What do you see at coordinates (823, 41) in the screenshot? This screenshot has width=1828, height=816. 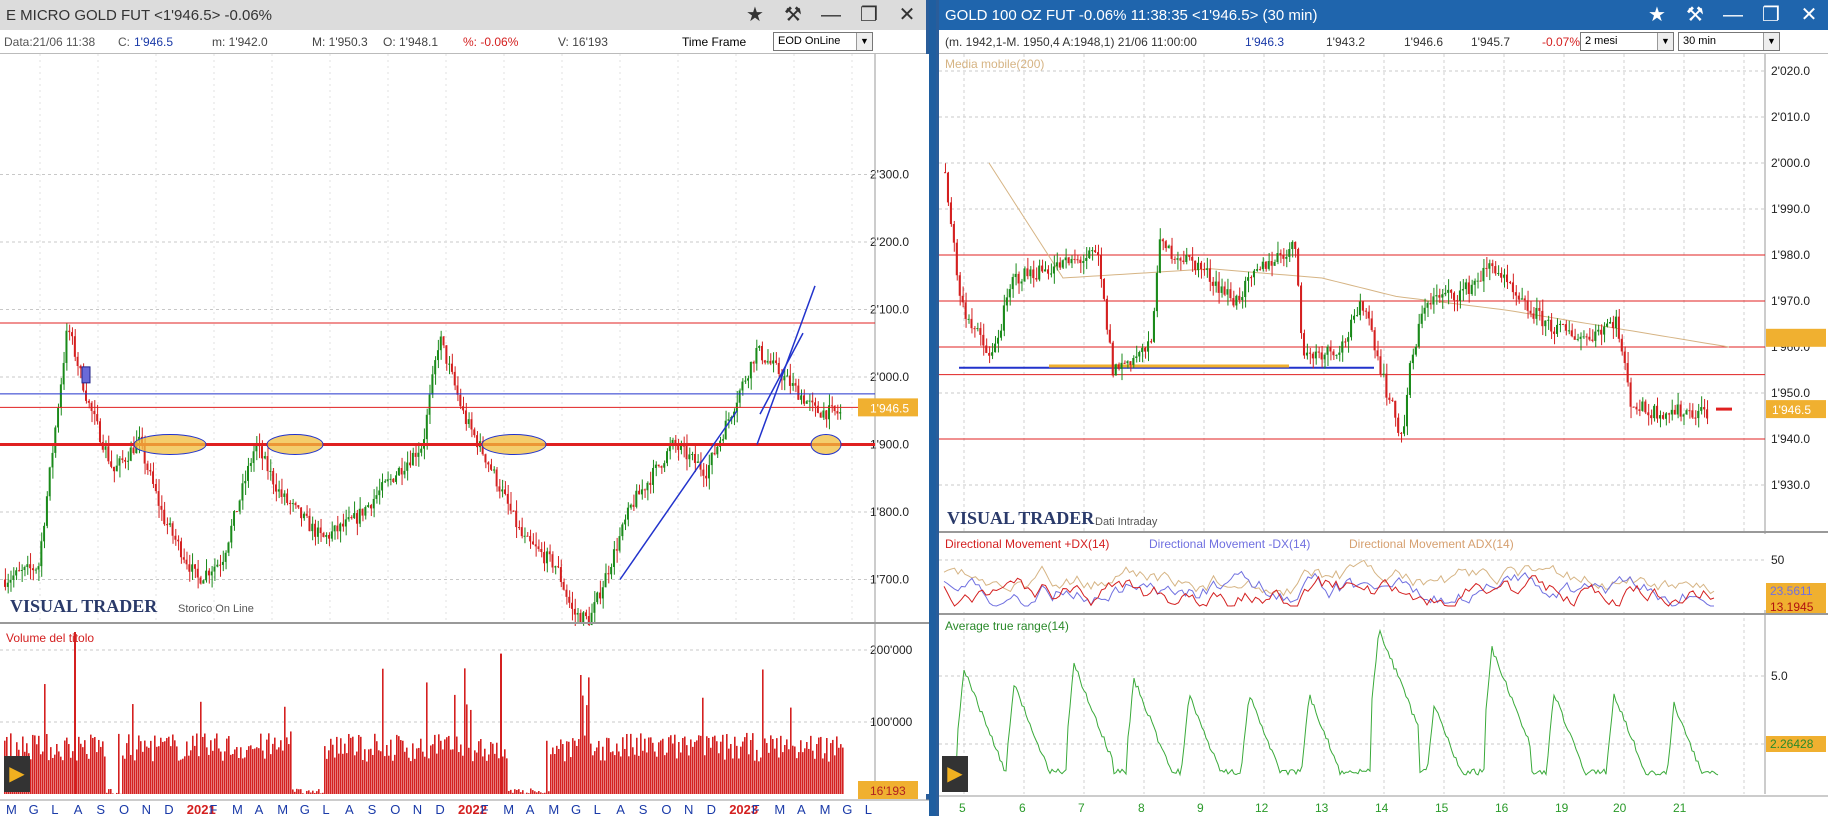 I see `timeframe-select: EOD OnLine ▼` at bounding box center [823, 41].